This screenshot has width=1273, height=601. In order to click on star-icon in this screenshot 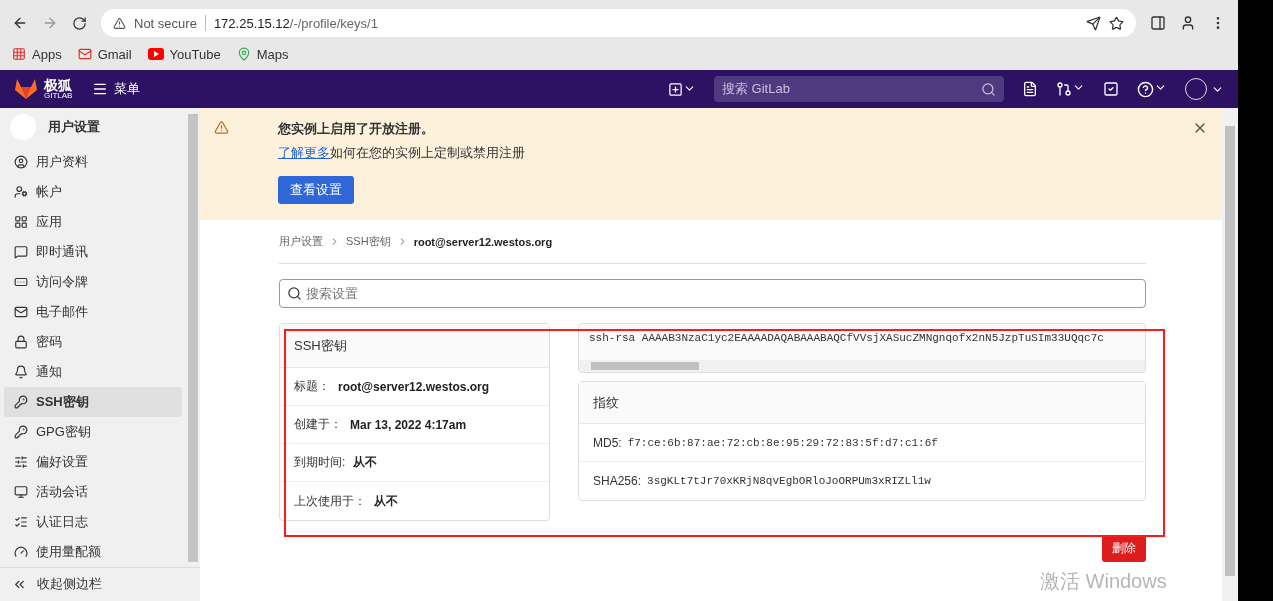, I will do `click(1116, 23)`.